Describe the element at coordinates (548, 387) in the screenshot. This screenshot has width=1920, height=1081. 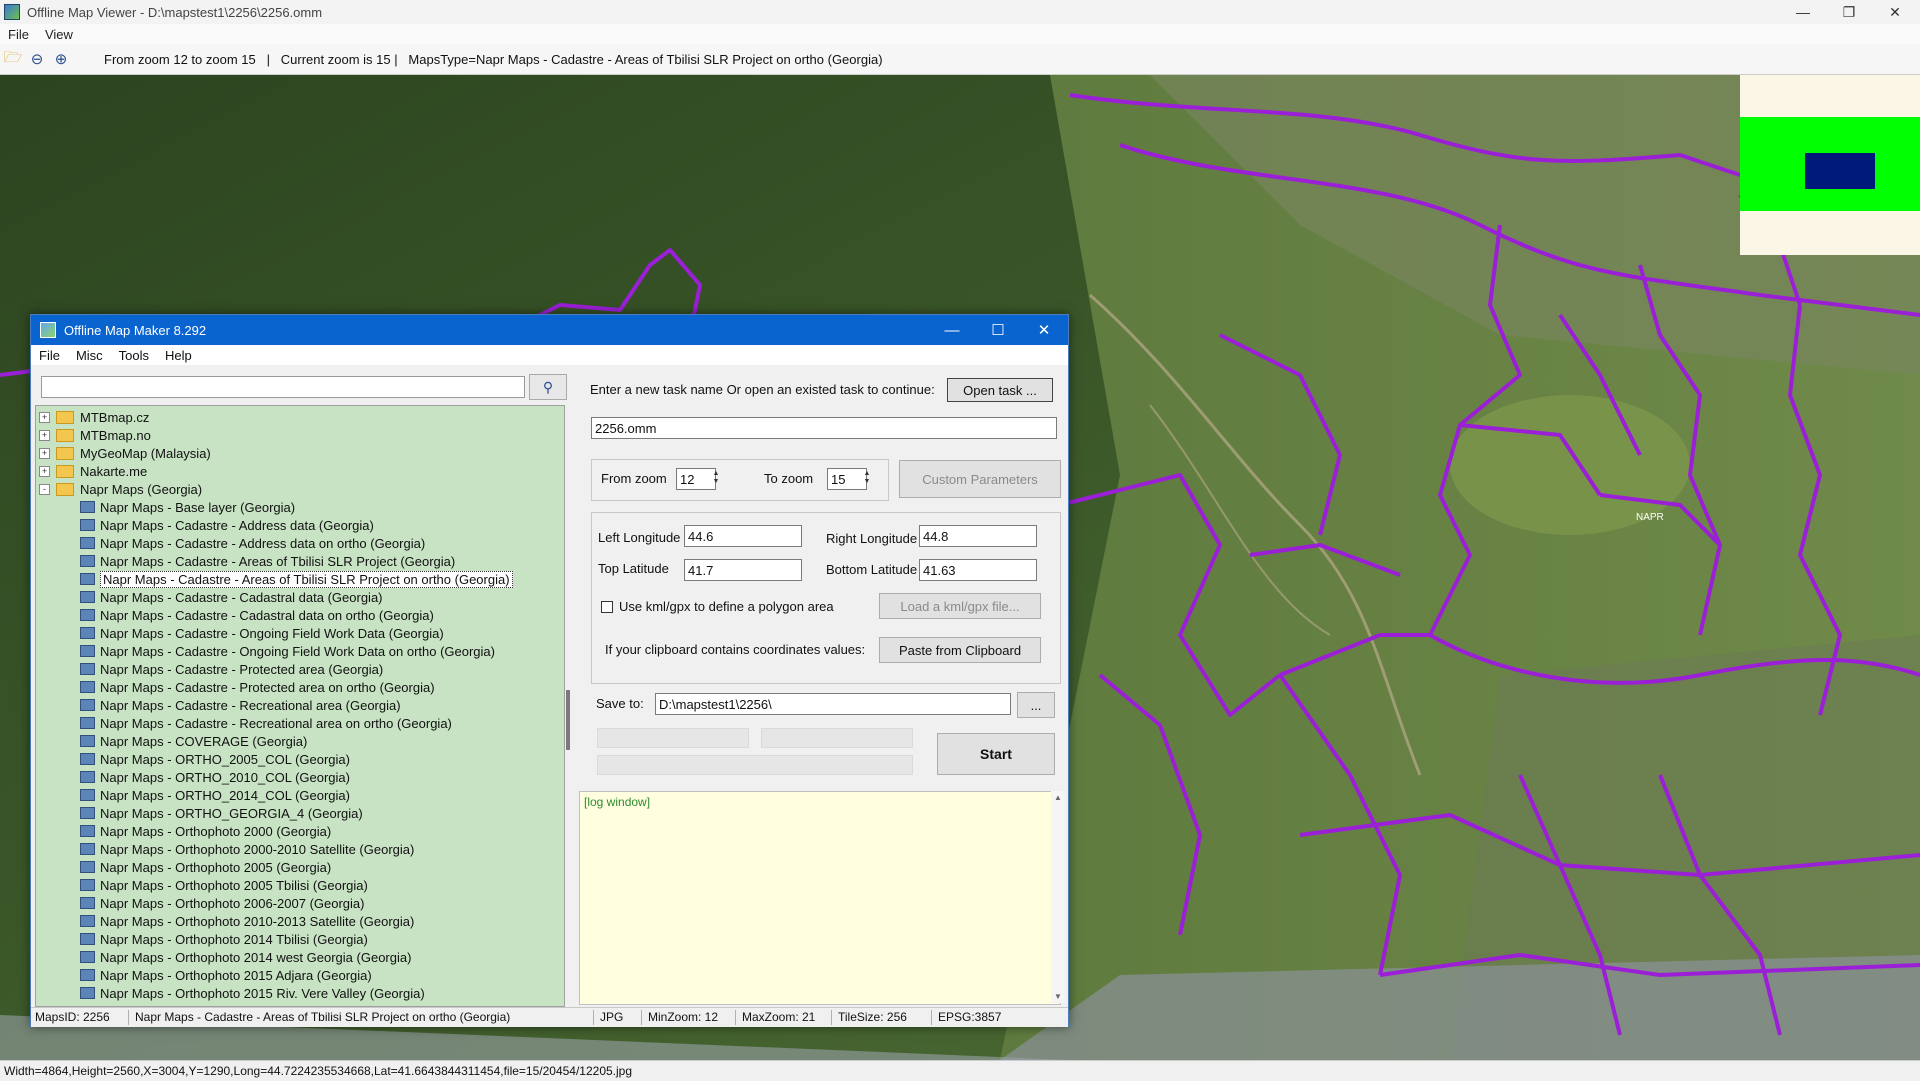
I see `search-icon: ⚲` at that location.